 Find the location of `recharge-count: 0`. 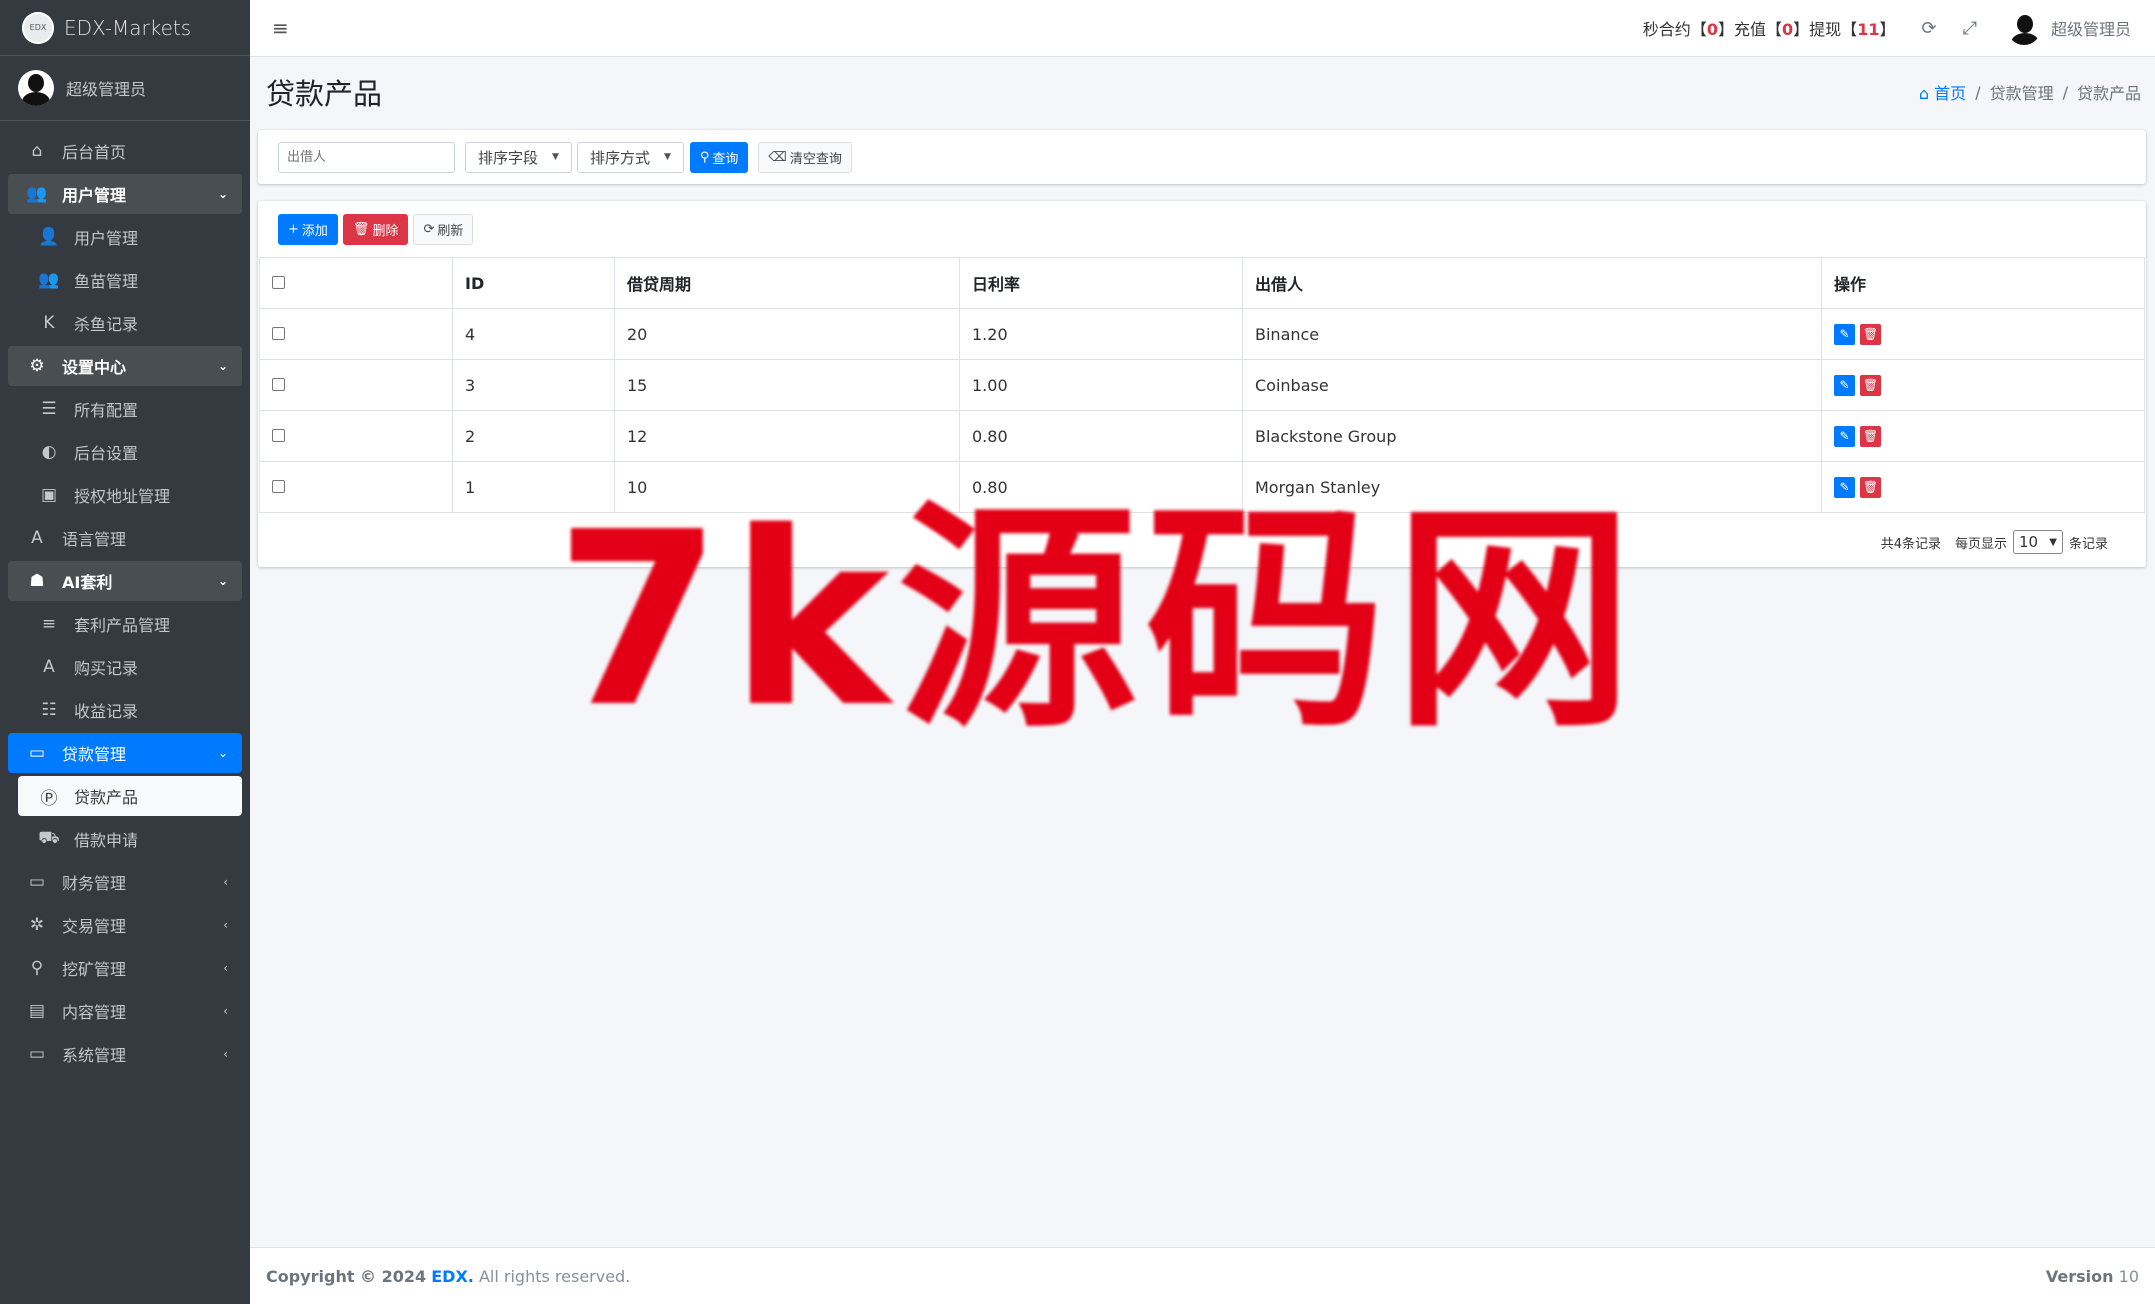

recharge-count: 0 is located at coordinates (1788, 29).